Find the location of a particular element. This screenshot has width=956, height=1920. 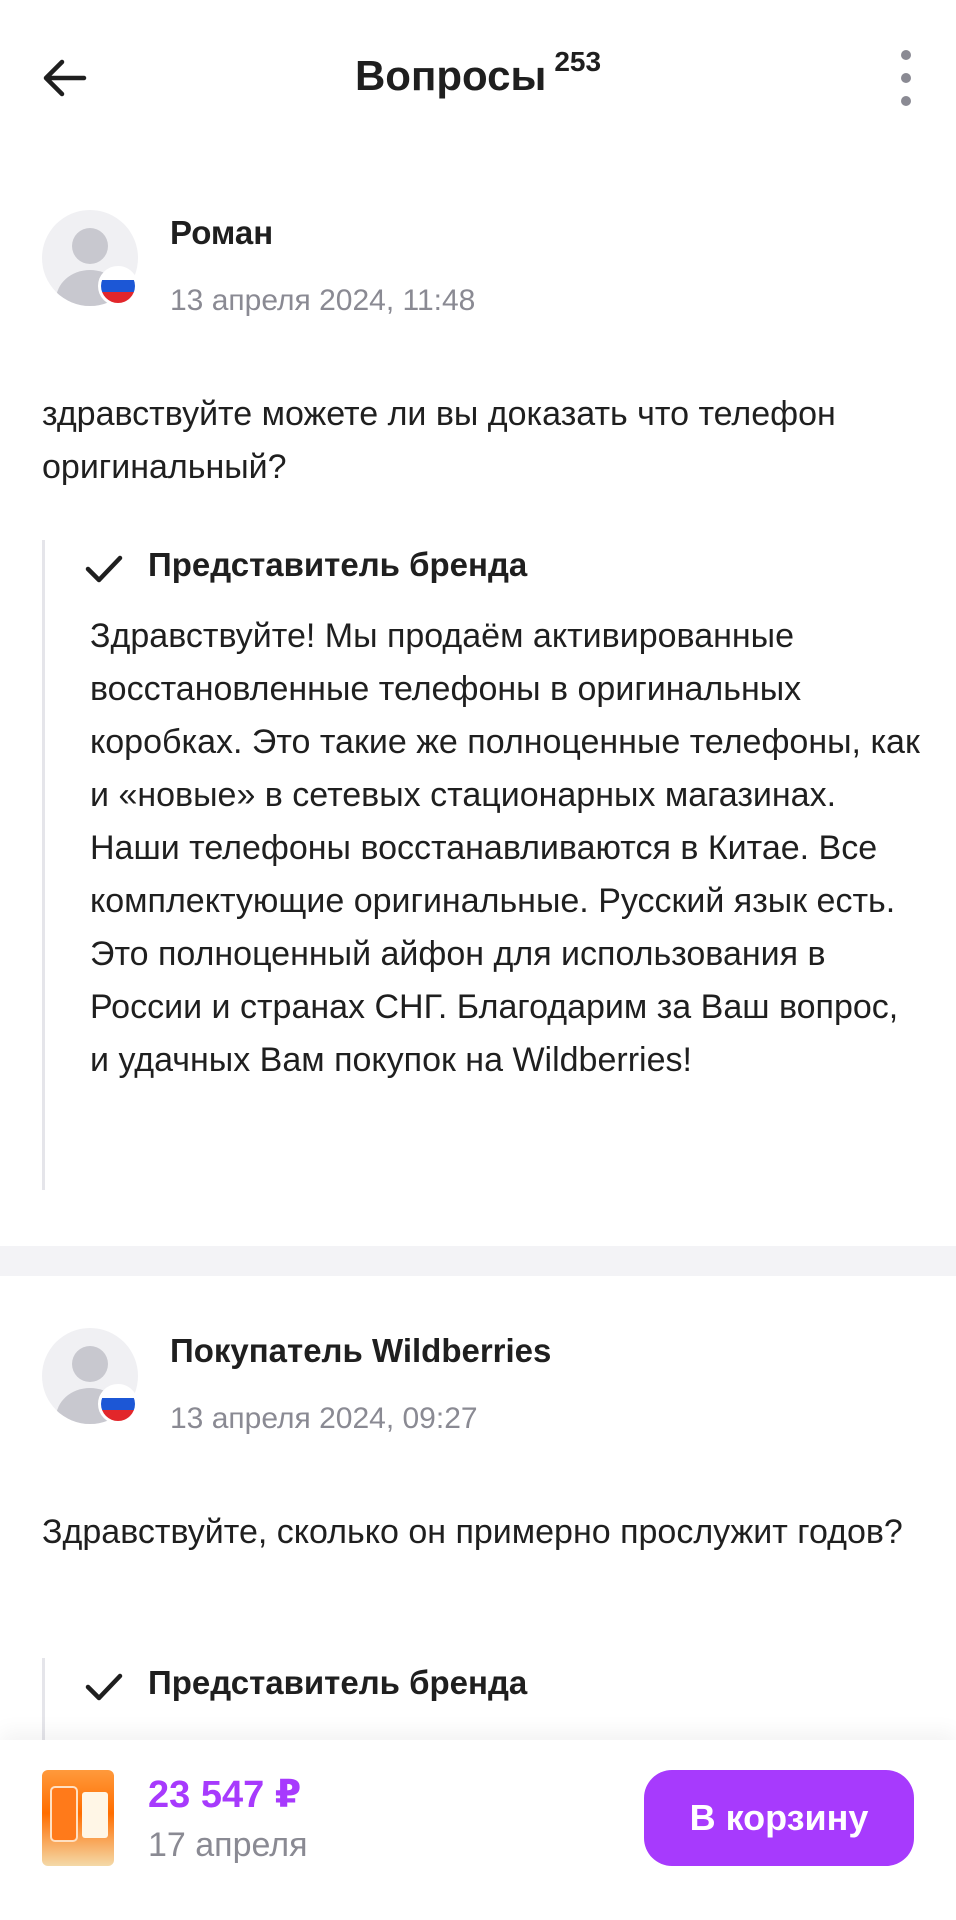

product-price: 23 547 ₽ is located at coordinates (225, 1795).